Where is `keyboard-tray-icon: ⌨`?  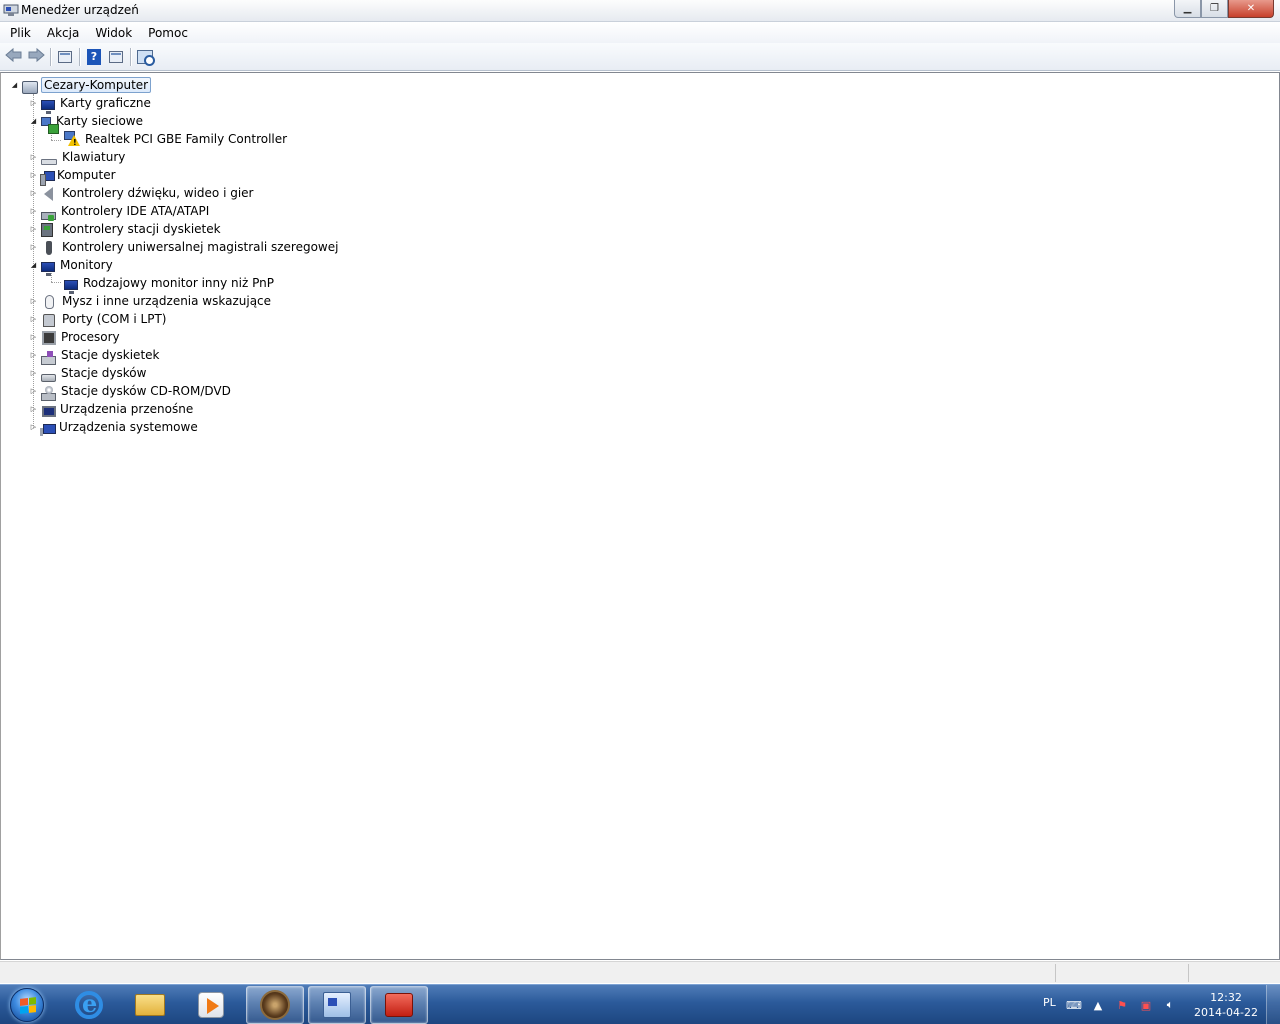 keyboard-tray-icon: ⌨ is located at coordinates (1074, 1005).